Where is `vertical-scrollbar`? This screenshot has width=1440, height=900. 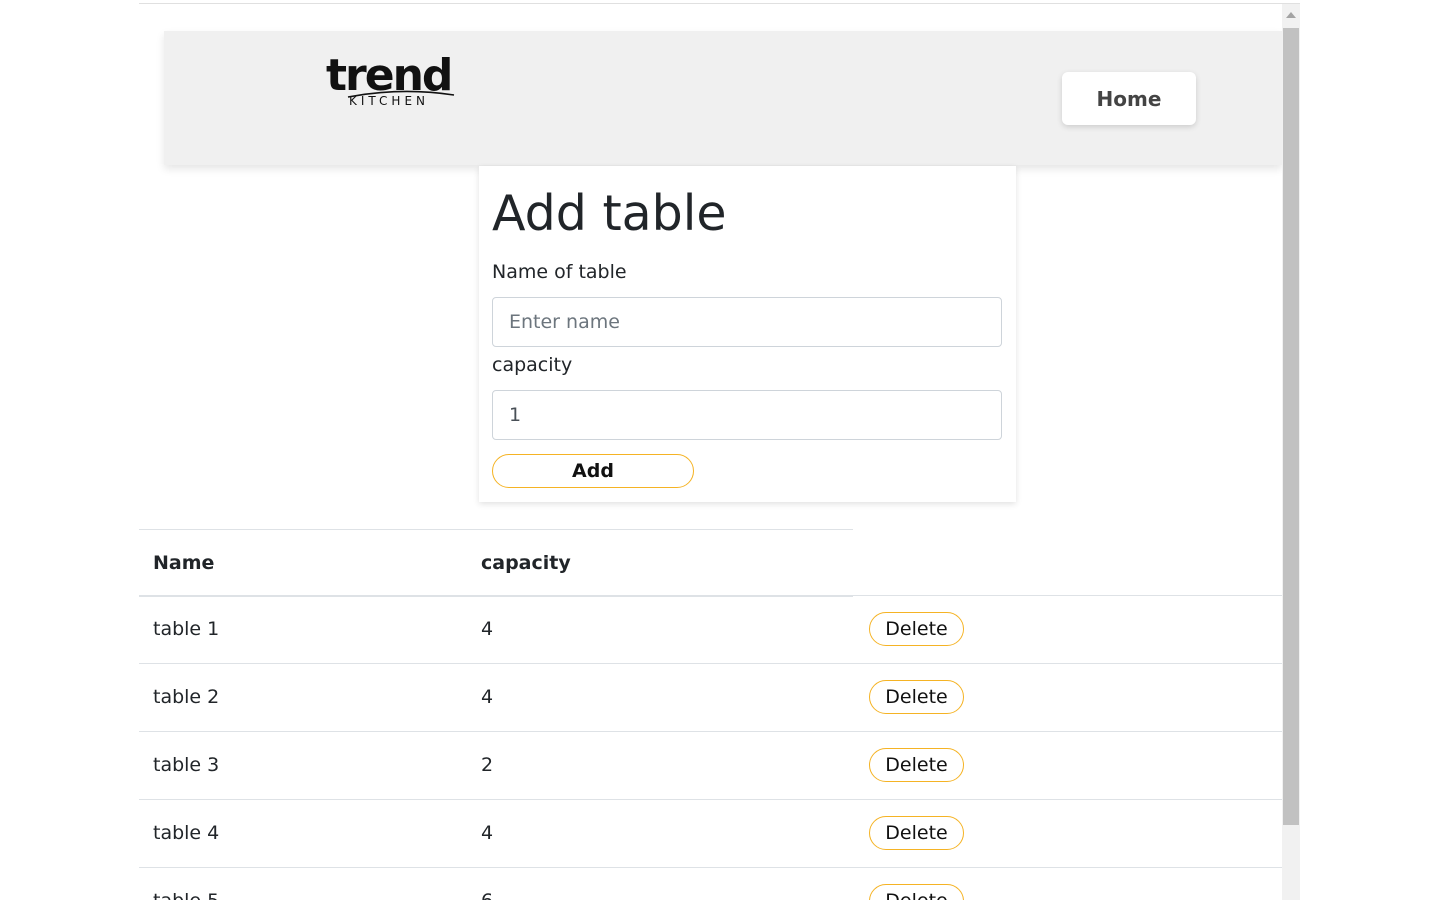 vertical-scrollbar is located at coordinates (1291, 452).